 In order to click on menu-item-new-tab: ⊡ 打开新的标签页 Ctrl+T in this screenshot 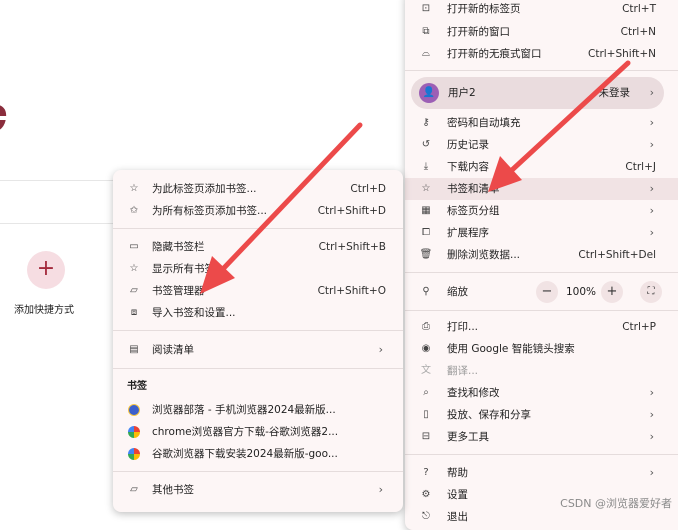, I will do `click(541, 10)`.